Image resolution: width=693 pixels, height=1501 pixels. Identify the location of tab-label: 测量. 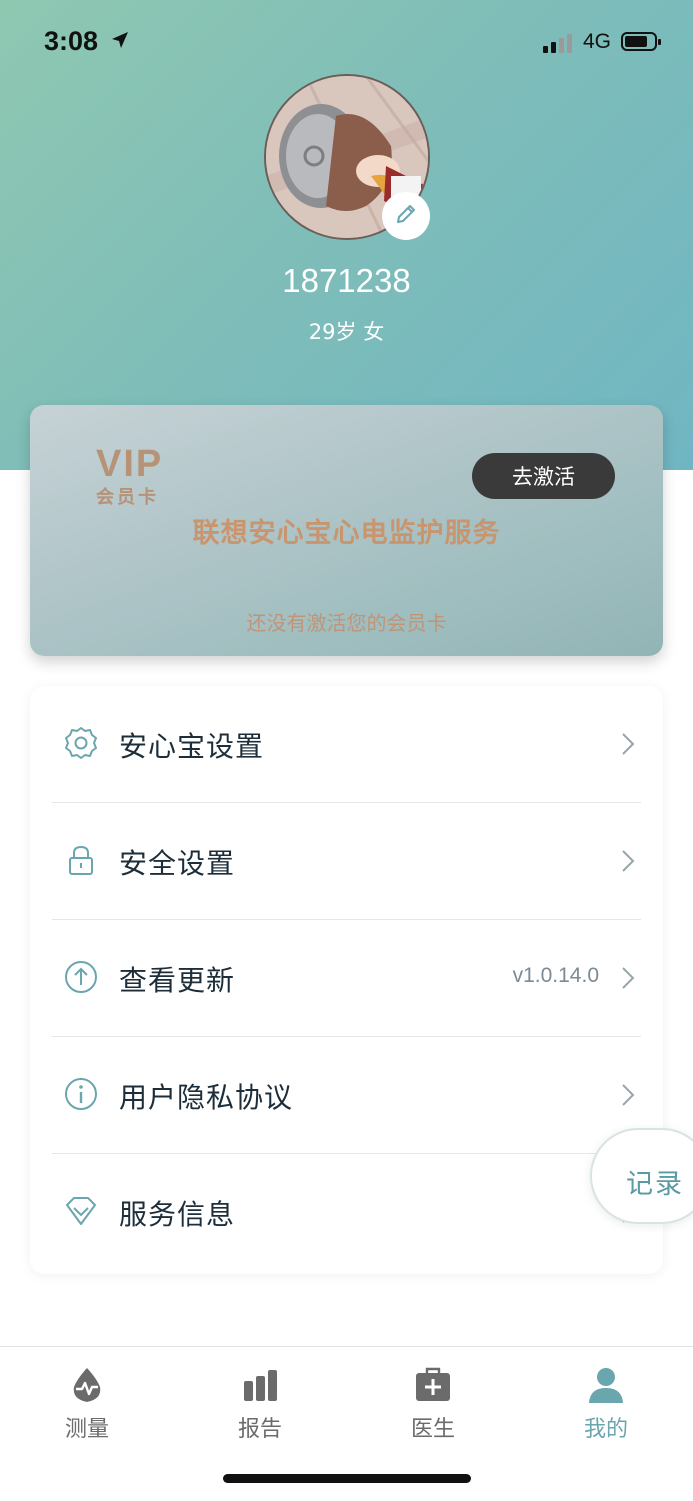
(86, 1429).